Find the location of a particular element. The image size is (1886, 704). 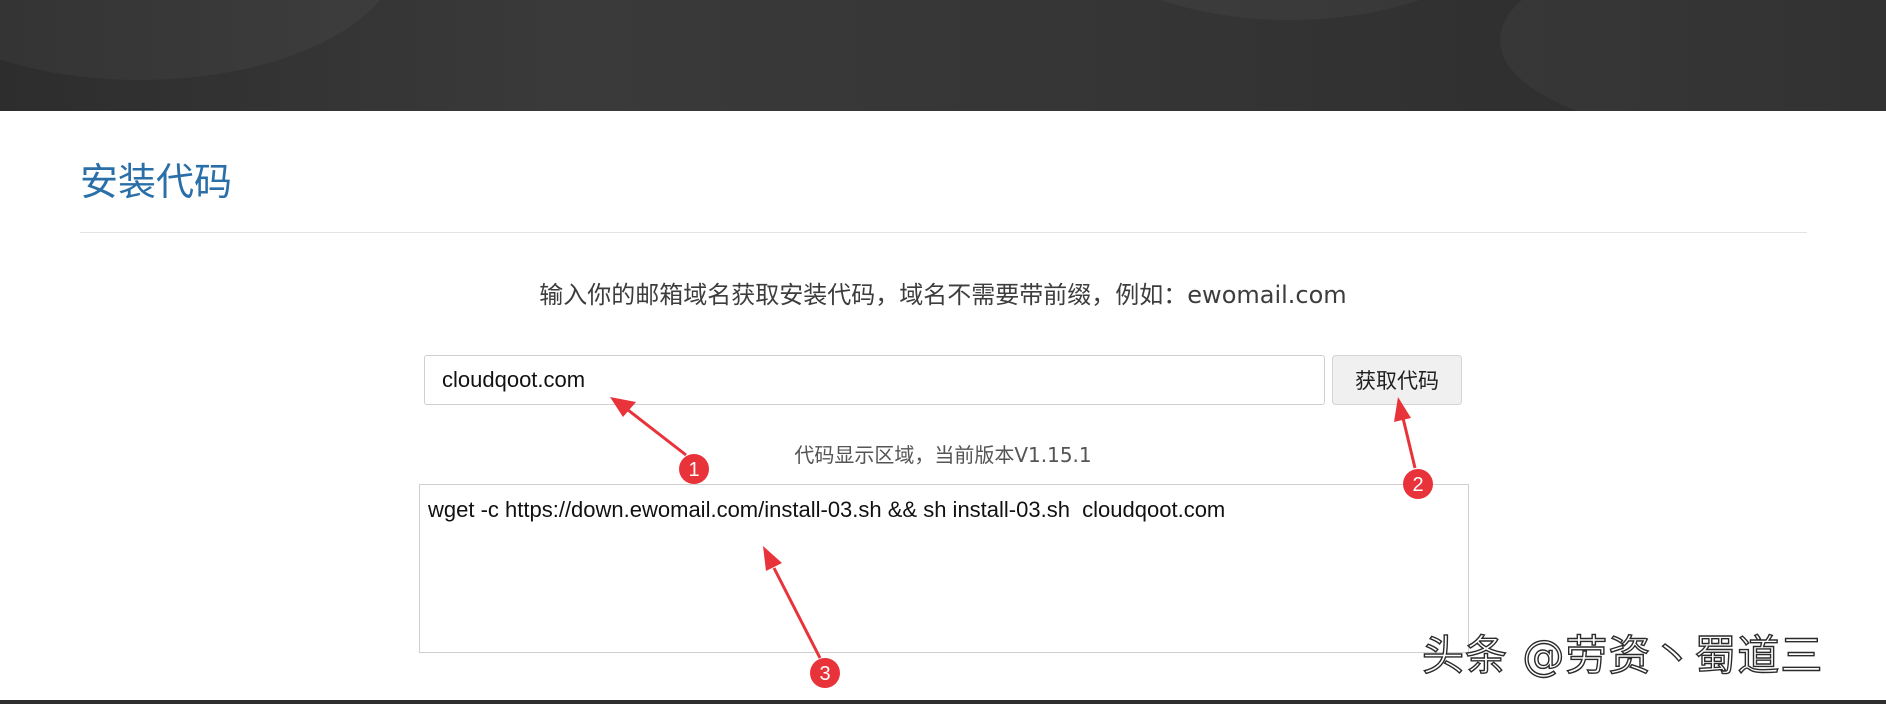

bottom-bar is located at coordinates (943, 702).